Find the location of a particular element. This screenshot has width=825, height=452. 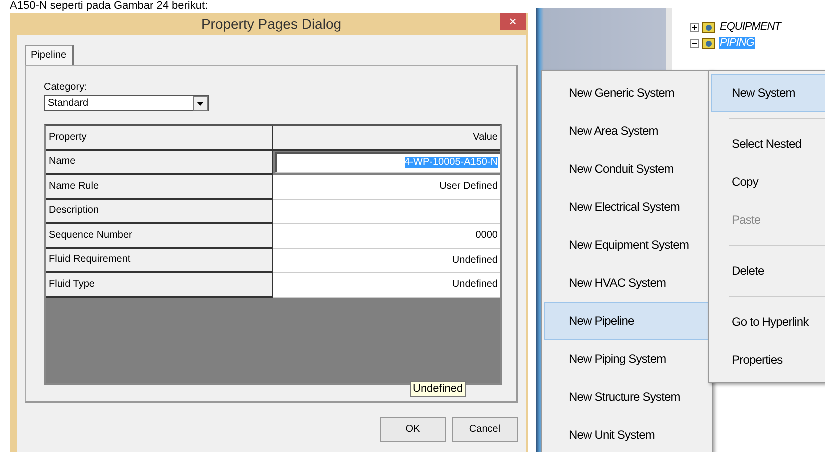

value-cell: 0000 is located at coordinates (386, 236).